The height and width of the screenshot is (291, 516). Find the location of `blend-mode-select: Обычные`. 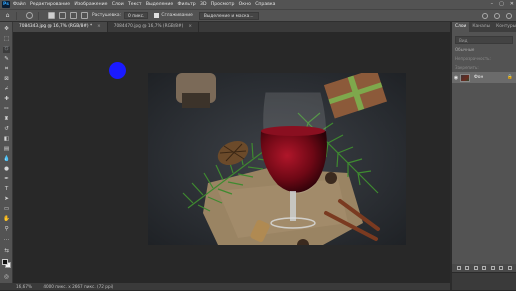

blend-mode-select: Обычные is located at coordinates (484, 48).